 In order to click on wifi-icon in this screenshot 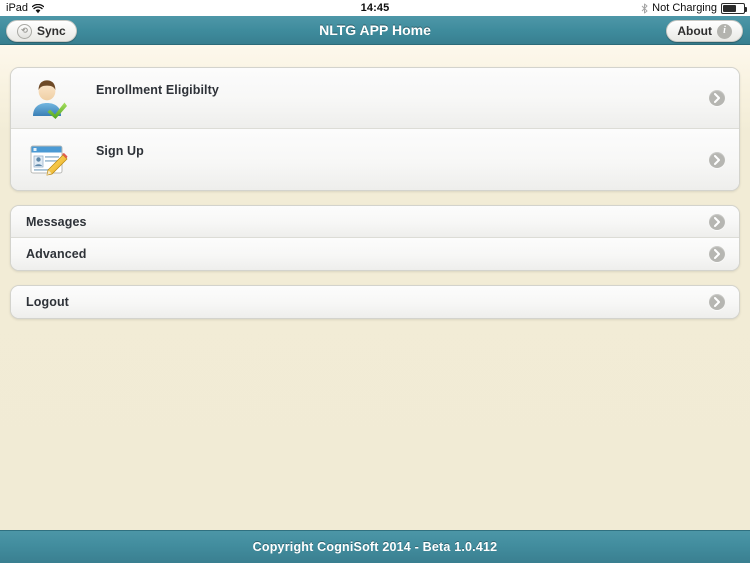, I will do `click(38, 8)`.